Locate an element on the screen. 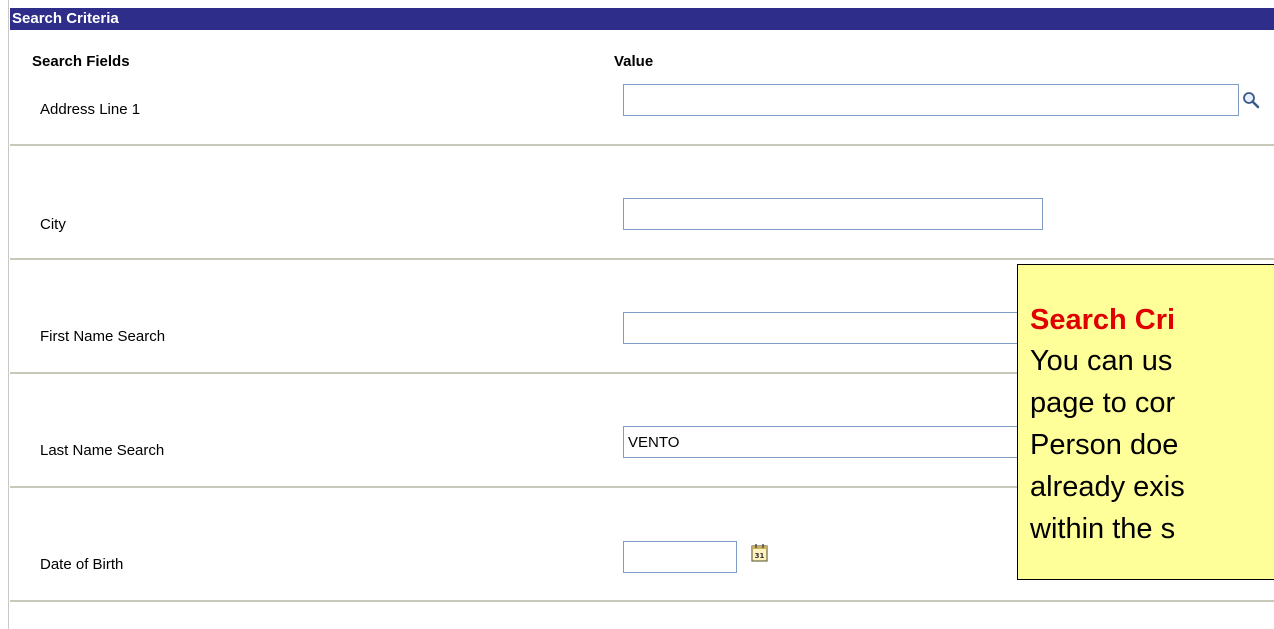 This screenshot has height=629, width=1274. search-criteria-header: Search Criteria is located at coordinates (642, 19).